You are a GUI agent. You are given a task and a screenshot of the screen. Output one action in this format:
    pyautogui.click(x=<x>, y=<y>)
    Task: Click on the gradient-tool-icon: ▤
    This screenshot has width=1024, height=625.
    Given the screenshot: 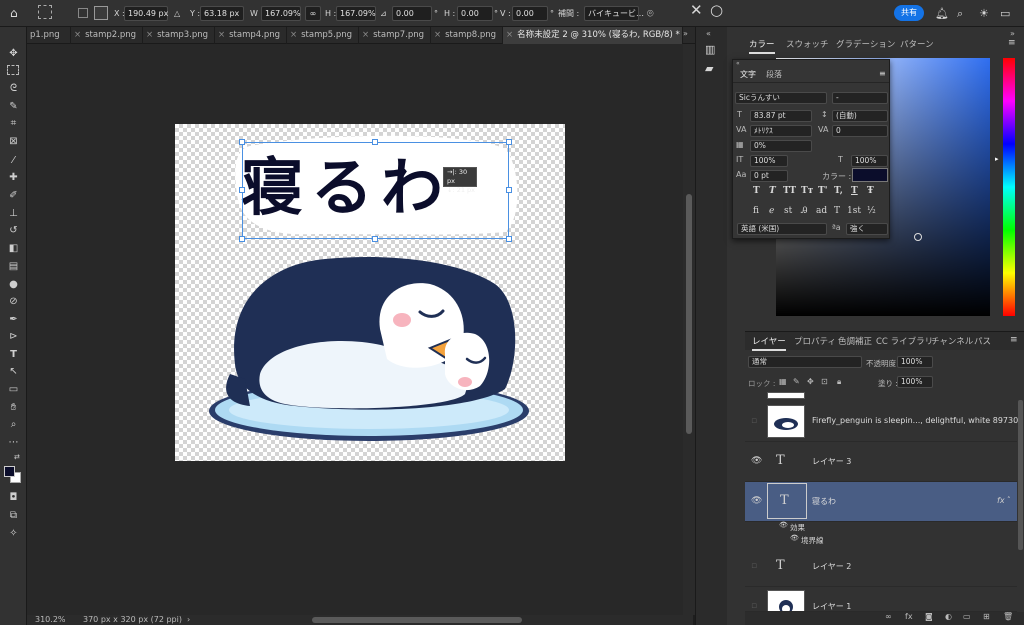 What is the action you would take?
    pyautogui.click(x=13, y=266)
    